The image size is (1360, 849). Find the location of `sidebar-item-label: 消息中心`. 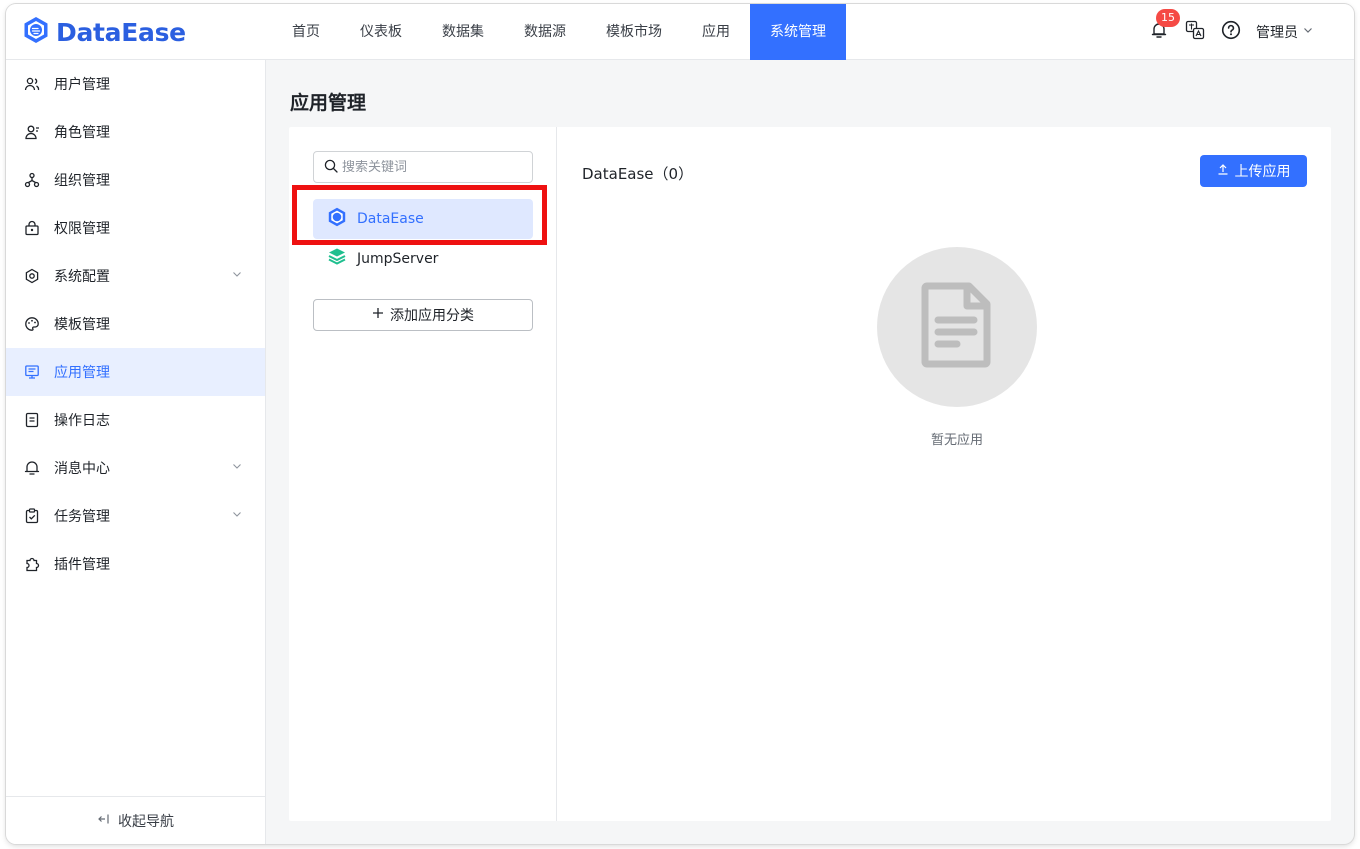

sidebar-item-label: 消息中心 is located at coordinates (82, 469).